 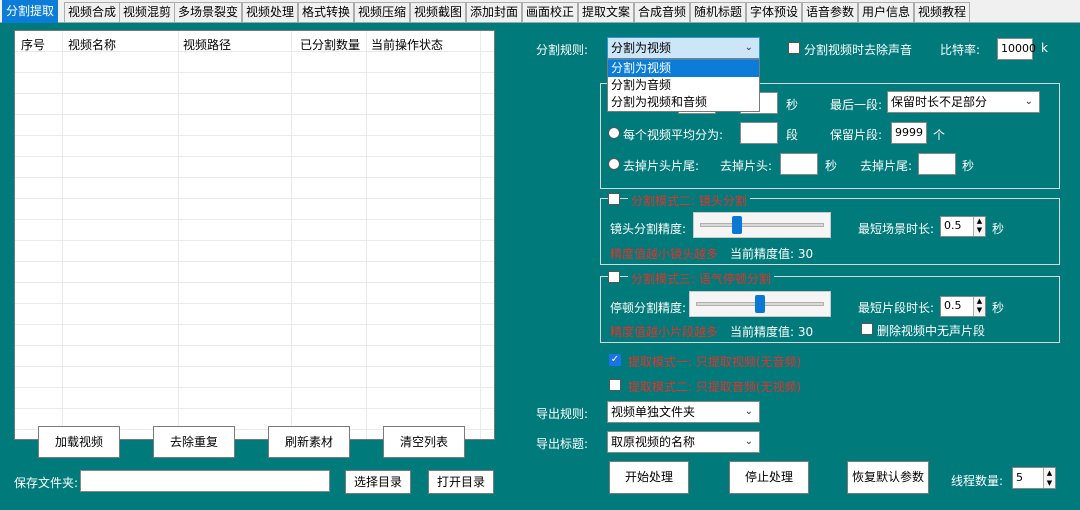 I want to click on tab-format-convert: 格式转换, so click(x=326, y=12).